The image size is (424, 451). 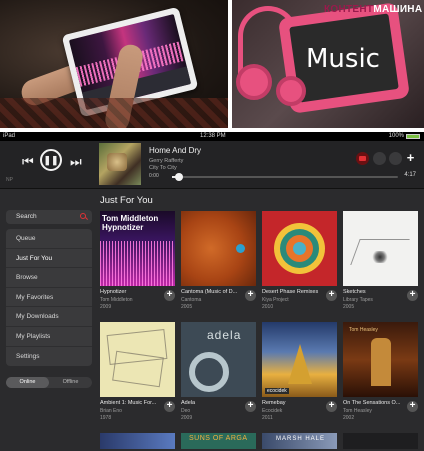 I want to click on sidebar-item-settings: Settings, so click(x=49, y=357).